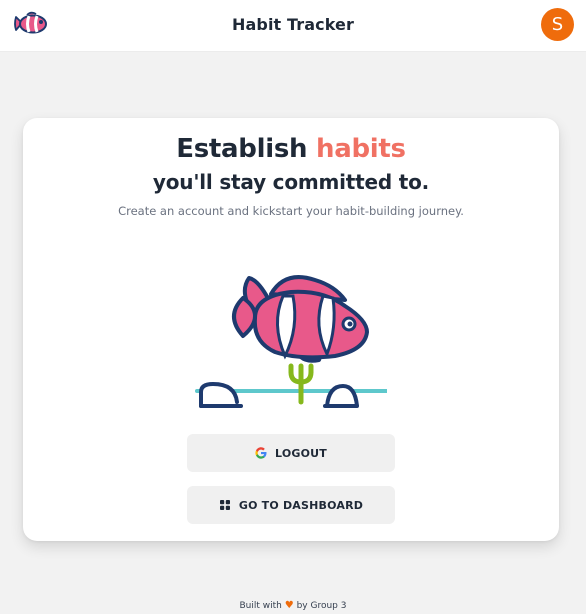  What do you see at coordinates (242, 149) in the screenshot?
I see `headline-prefix: Establish` at bounding box center [242, 149].